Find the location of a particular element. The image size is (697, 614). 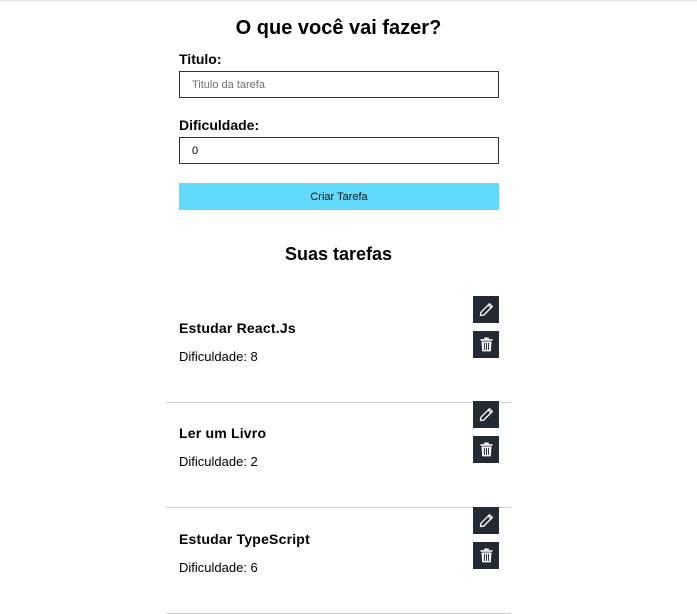

task-difficulty: Dificuldade: 6 is located at coordinates (218, 567).